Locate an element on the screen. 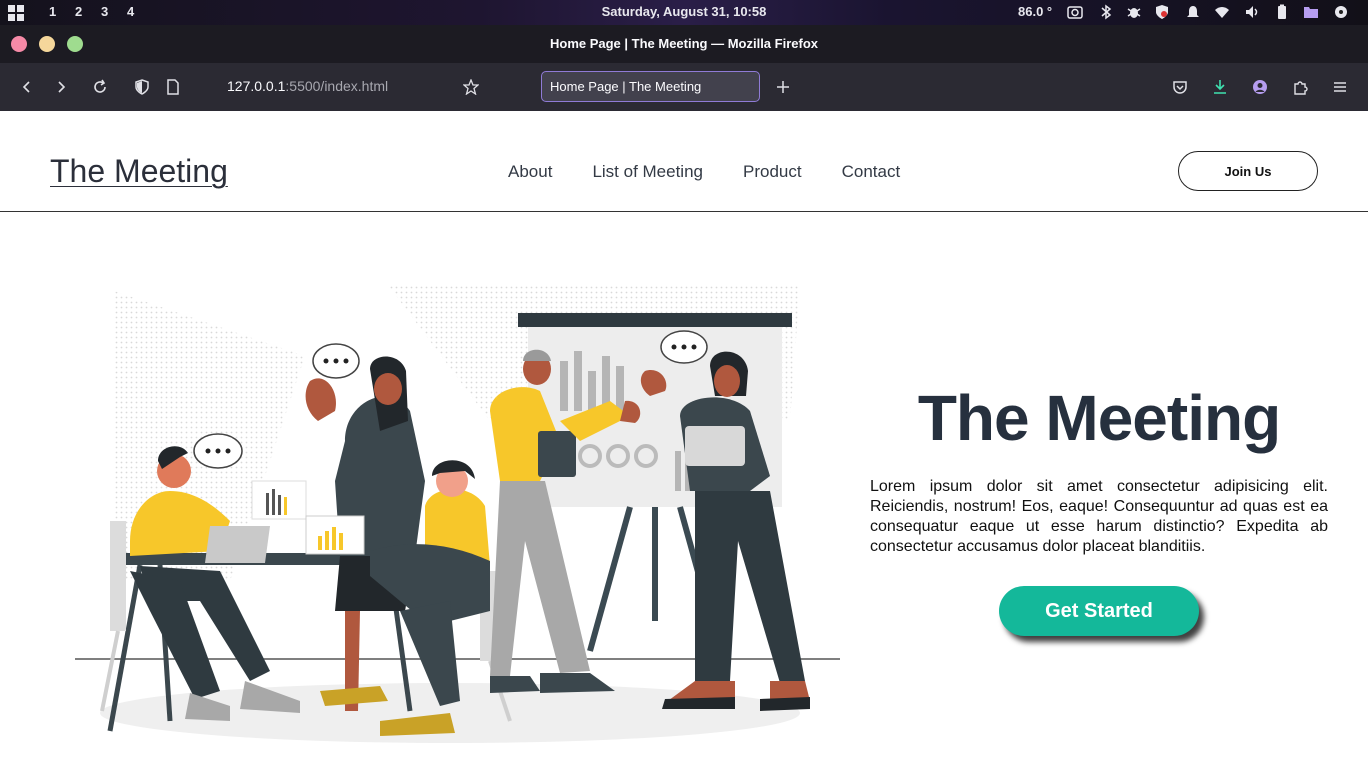 This screenshot has height=768, width=1368. settings-icon is located at coordinates (1341, 12).